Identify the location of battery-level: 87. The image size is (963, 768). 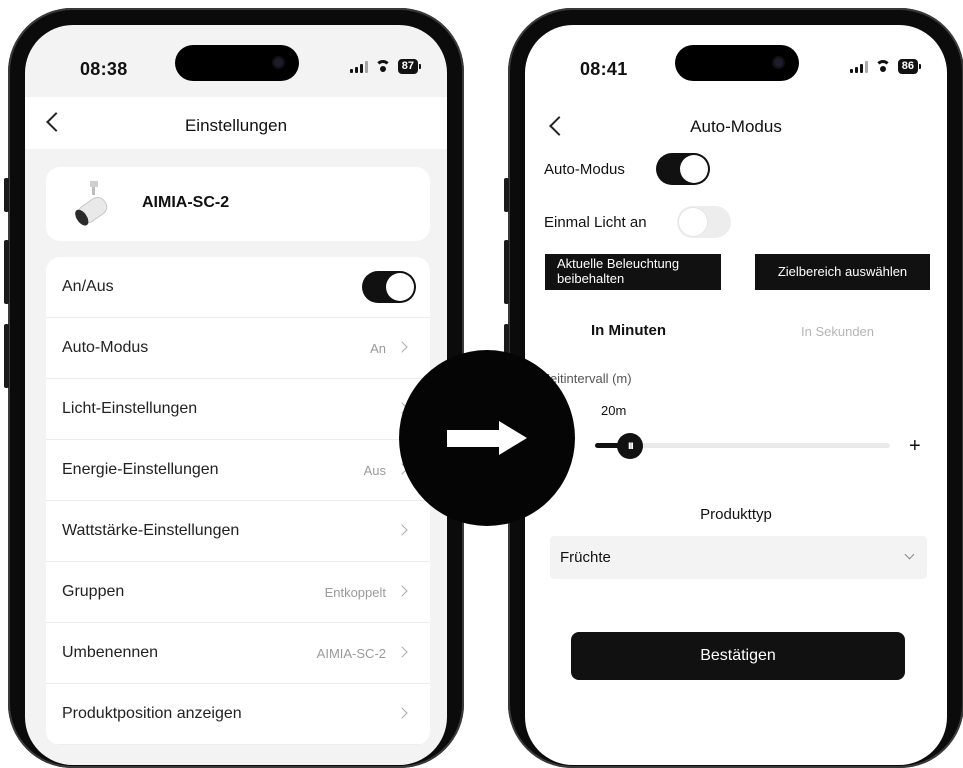
(407, 66).